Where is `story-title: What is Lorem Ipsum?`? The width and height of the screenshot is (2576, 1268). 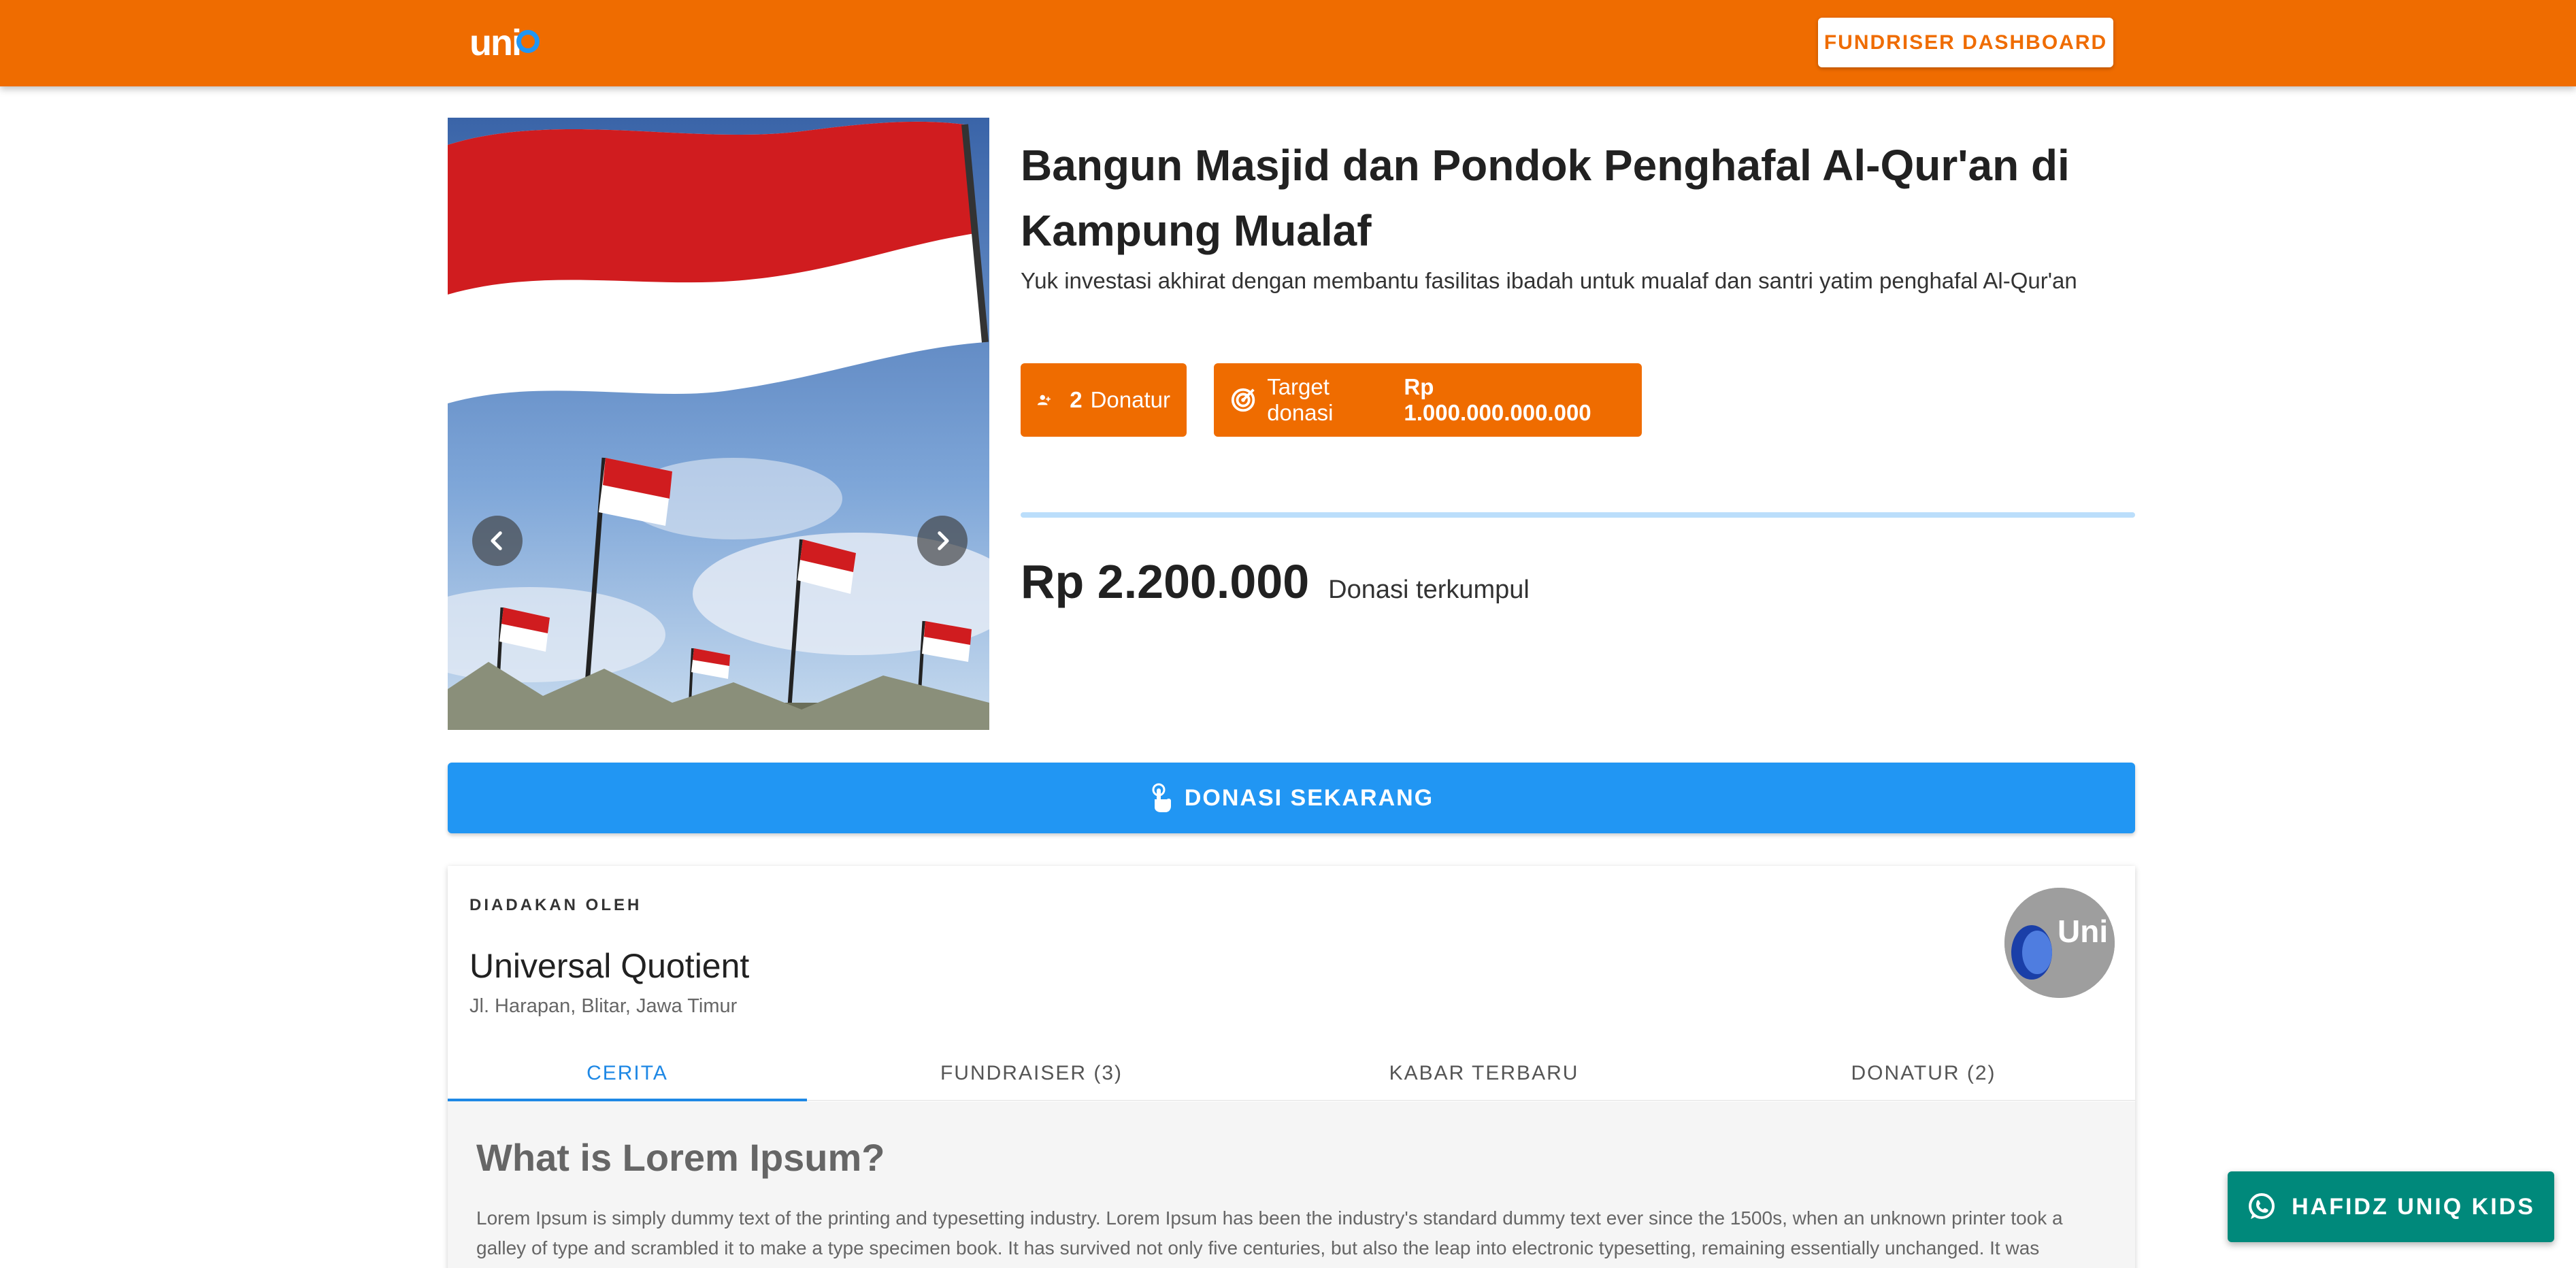
story-title: What is Lorem Ipsum? is located at coordinates (681, 1157).